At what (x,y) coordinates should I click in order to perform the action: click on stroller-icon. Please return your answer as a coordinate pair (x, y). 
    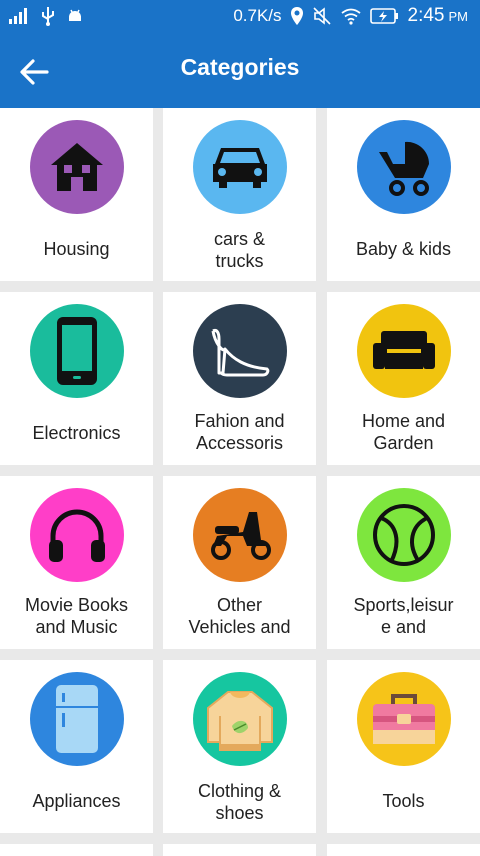
    Looking at the image, I should click on (403, 168).